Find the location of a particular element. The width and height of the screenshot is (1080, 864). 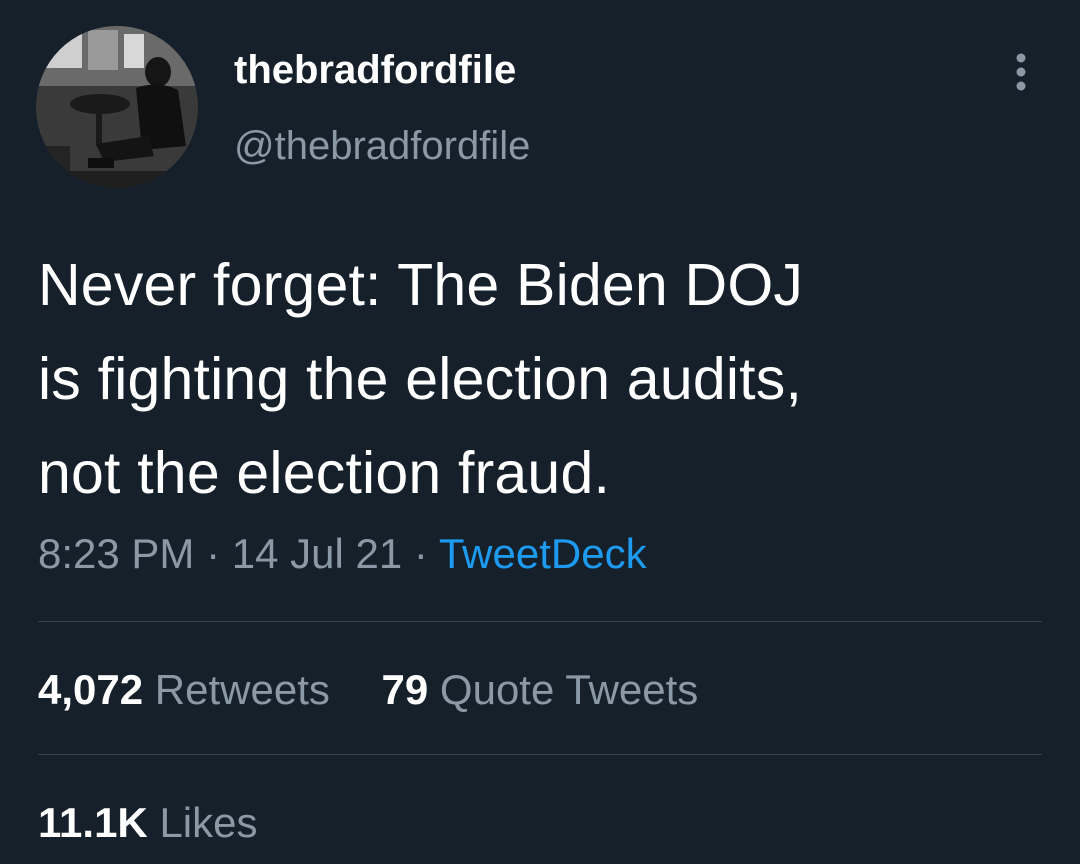

retweets-stat: 4,072 Retweets is located at coordinates (190, 689).